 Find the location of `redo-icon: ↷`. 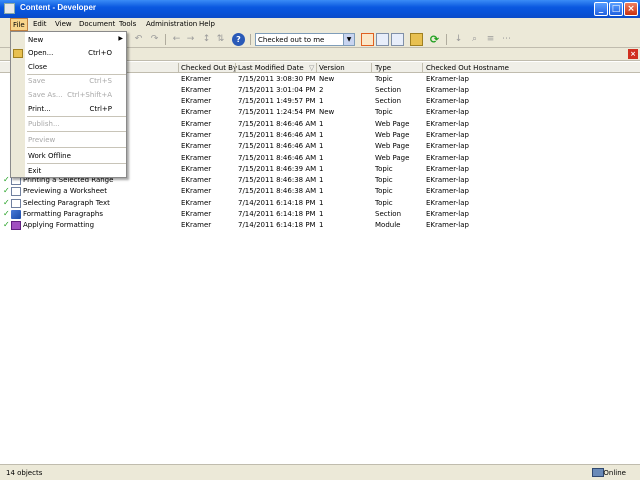

redo-icon: ↷ is located at coordinates (154, 39).